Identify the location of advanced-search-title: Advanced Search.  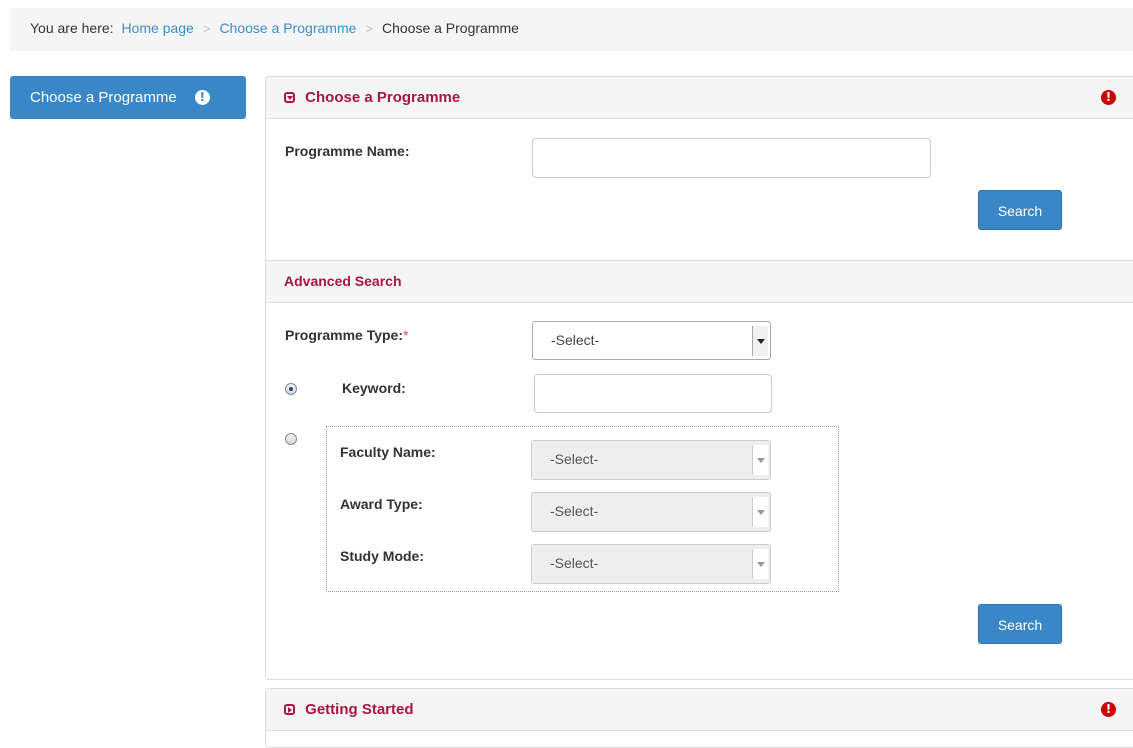
(343, 281).